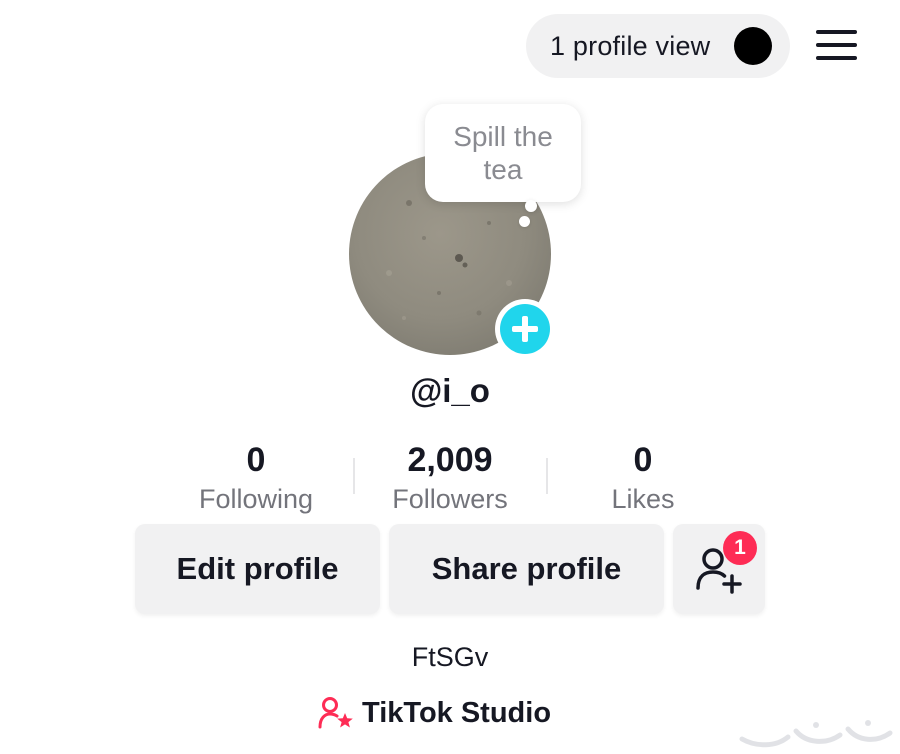  I want to click on bio-text: FtSGv, so click(450, 657).